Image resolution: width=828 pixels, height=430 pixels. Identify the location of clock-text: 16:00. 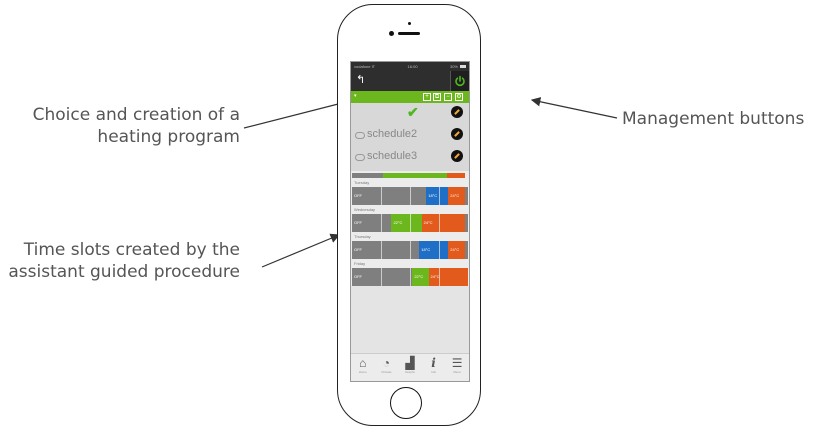
(412, 66).